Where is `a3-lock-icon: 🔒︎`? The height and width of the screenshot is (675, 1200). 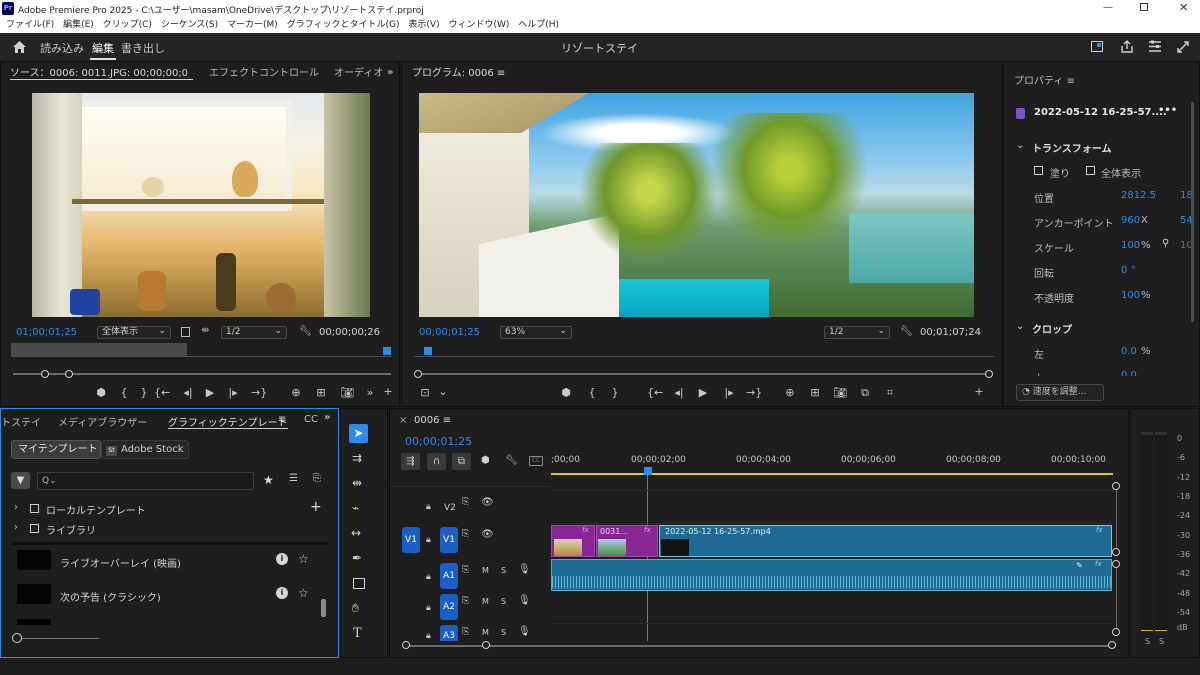
a3-lock-icon: 🔒︎ is located at coordinates (428, 636).